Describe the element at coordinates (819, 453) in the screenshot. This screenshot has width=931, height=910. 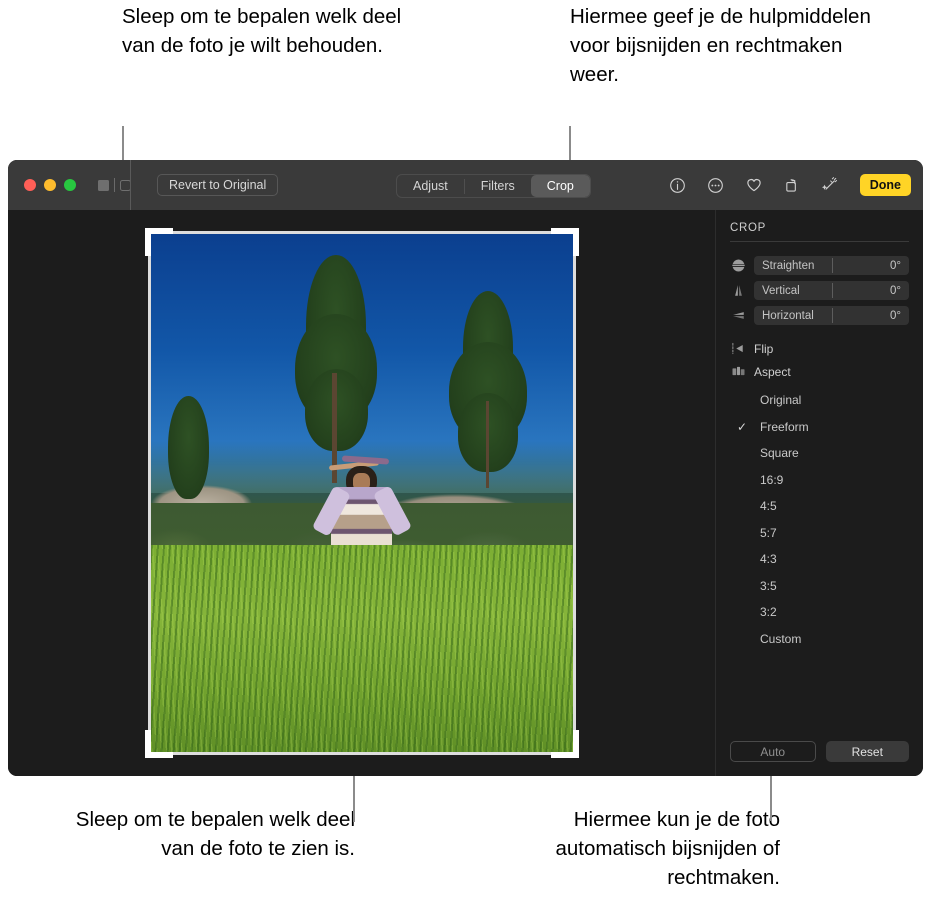
I see `aspect-option-square: Square` at that location.